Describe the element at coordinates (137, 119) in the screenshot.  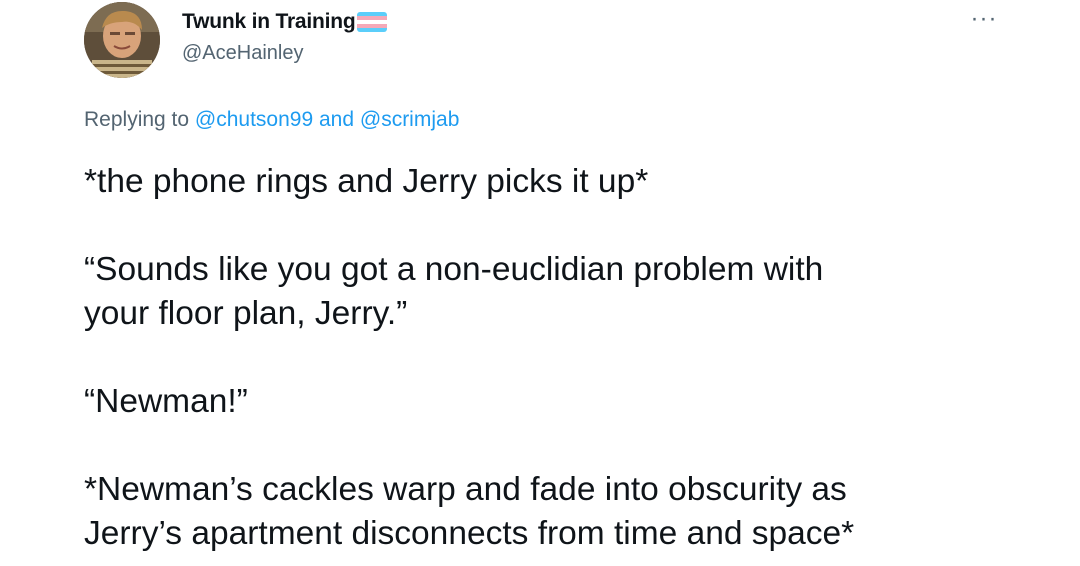
I see `reply-prefix: Replying to` at that location.